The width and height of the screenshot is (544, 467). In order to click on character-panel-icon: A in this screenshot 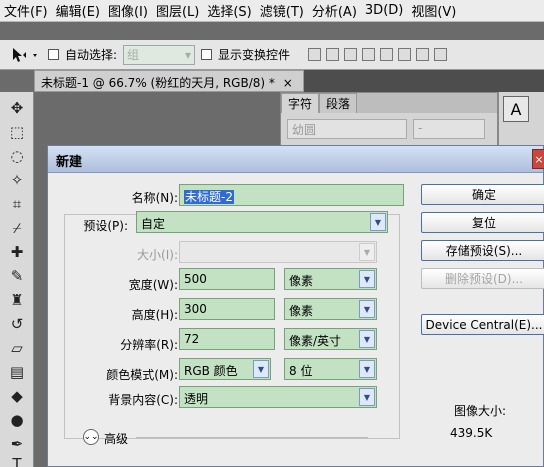, I will do `click(516, 109)`.